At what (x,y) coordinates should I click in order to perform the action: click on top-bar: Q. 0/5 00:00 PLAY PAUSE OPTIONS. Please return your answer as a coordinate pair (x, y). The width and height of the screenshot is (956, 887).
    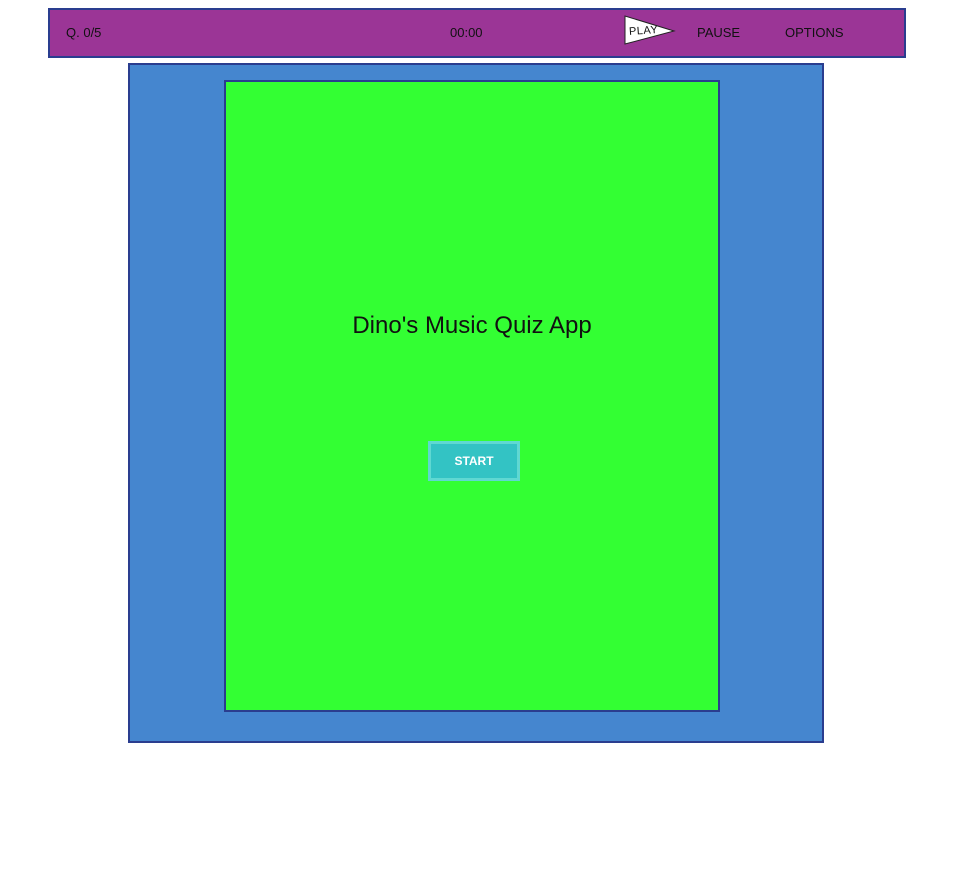
    Looking at the image, I should click on (477, 33).